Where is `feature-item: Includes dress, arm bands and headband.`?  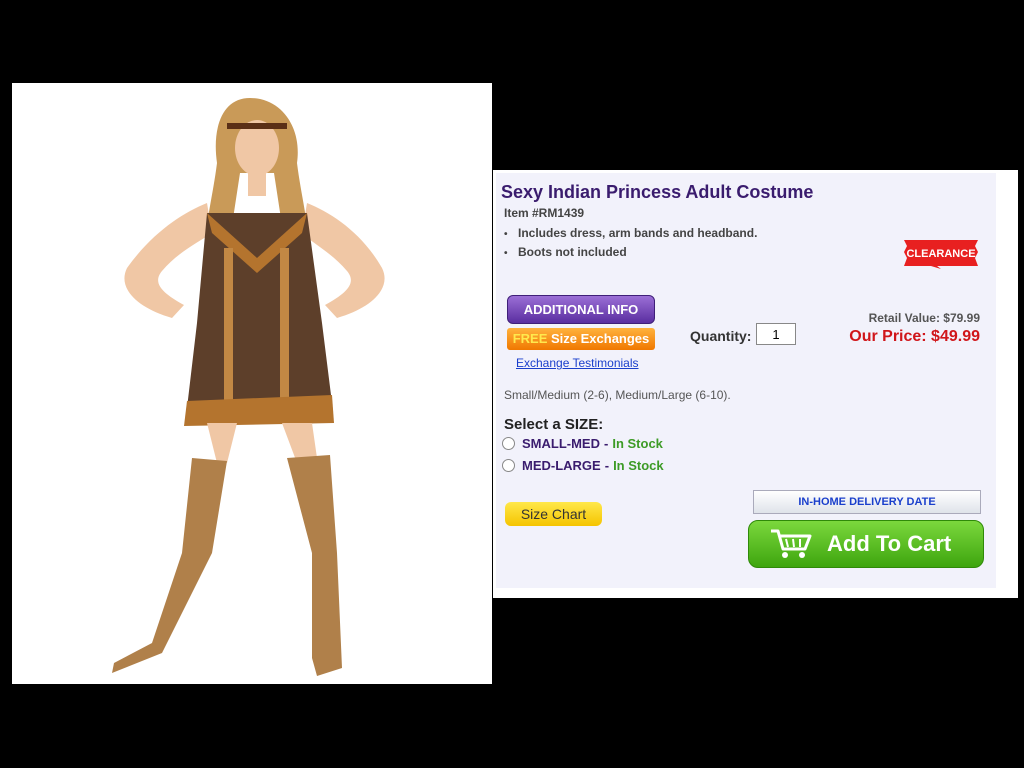 feature-item: Includes dress, arm bands and headband. is located at coordinates (630, 233).